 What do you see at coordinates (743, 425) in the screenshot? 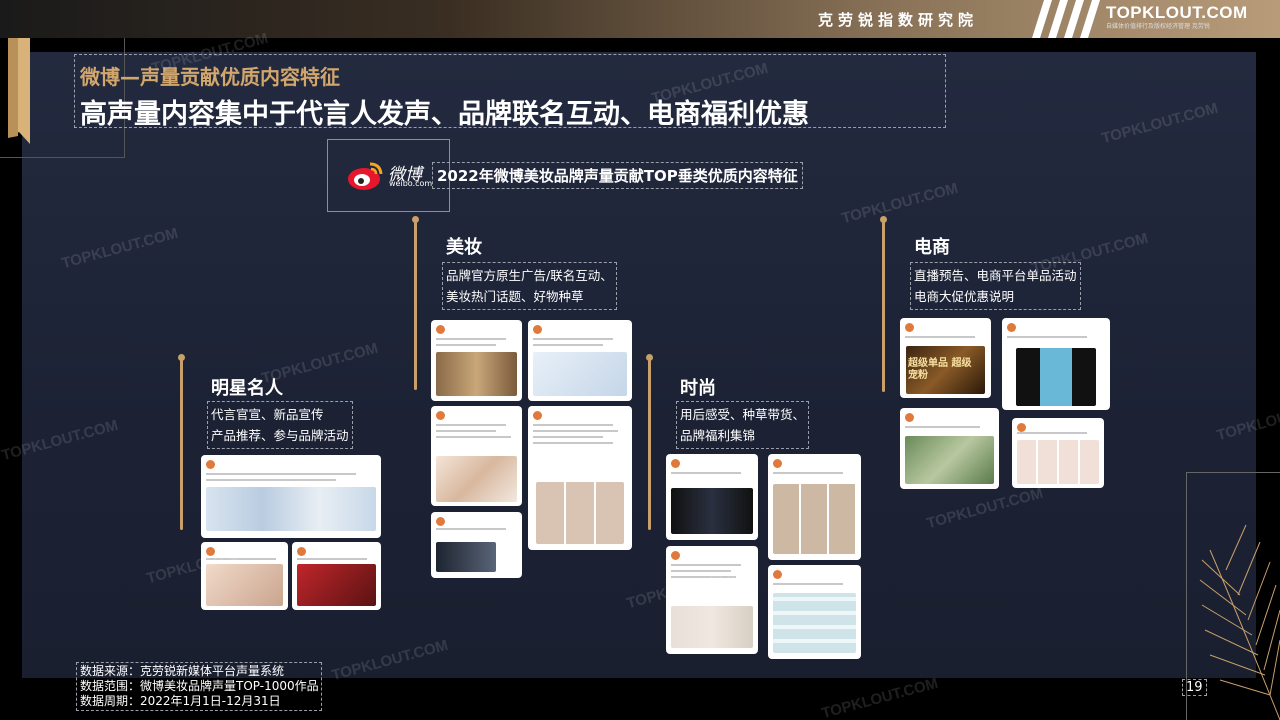
I see `category-fashion-desc: 用后感受、种草带货、 品牌福利集锦` at bounding box center [743, 425].